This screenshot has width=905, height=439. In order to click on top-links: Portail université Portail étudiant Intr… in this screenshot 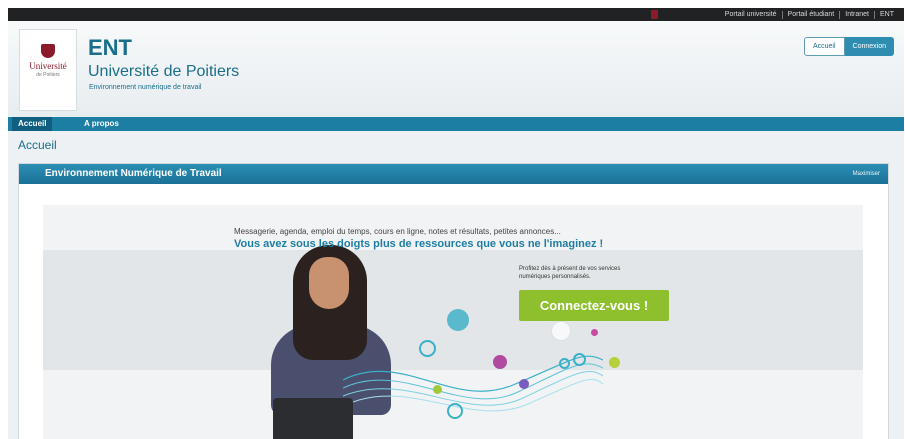, I will do `click(809, 14)`.